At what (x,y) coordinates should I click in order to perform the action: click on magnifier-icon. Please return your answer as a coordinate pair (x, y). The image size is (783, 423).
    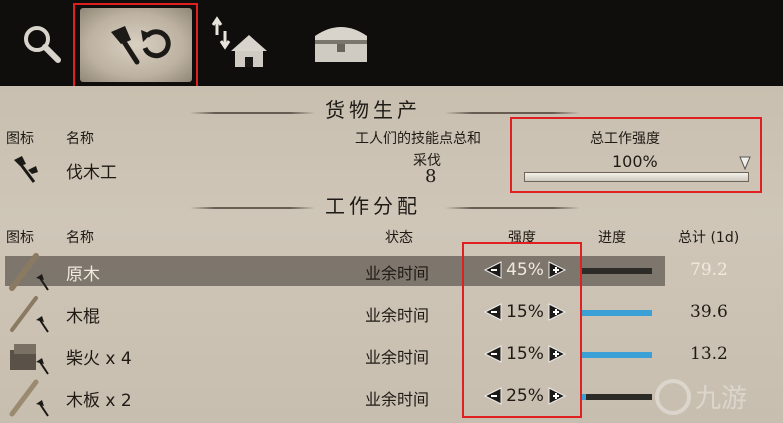
    Looking at the image, I should click on (42, 44).